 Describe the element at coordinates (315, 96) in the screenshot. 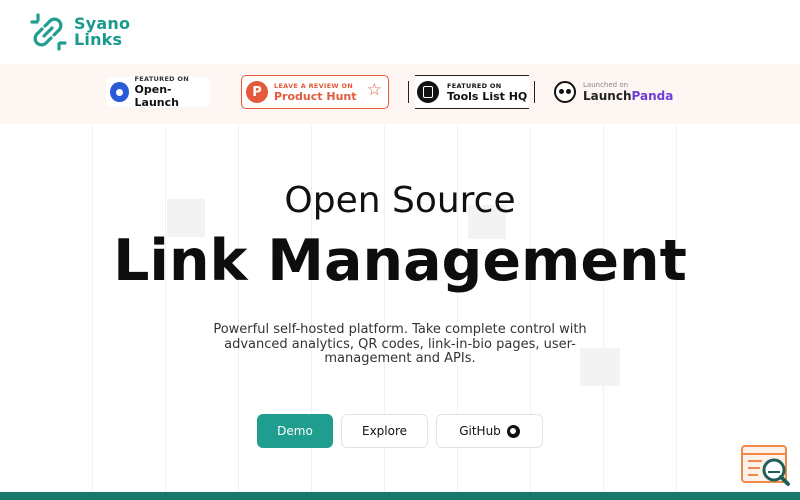

I see `product-hunt-name: Product Hunt` at that location.